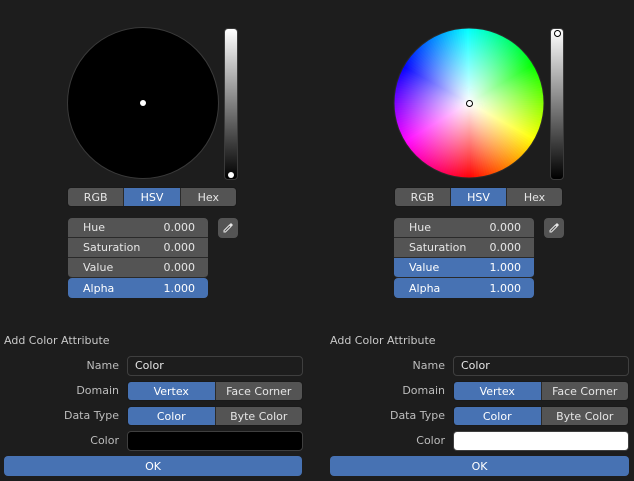 The height and width of the screenshot is (481, 634). Describe the element at coordinates (179, 267) in the screenshot. I see `value-value: 0.000` at that location.